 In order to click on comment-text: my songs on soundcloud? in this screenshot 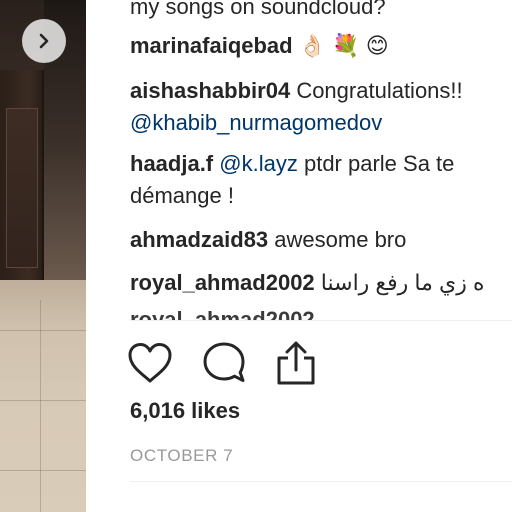, I will do `click(258, 9)`.